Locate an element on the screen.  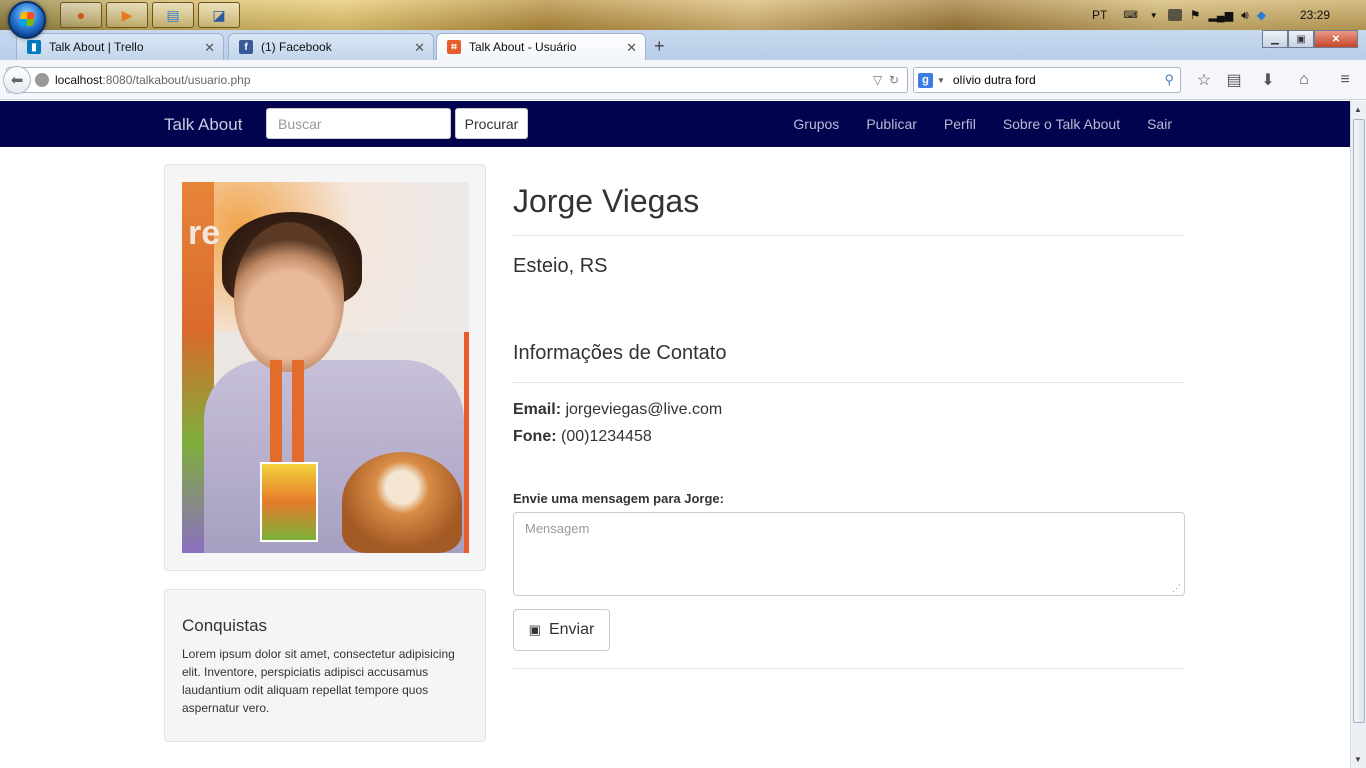
profile-photo-card: re is located at coordinates (325, 367).